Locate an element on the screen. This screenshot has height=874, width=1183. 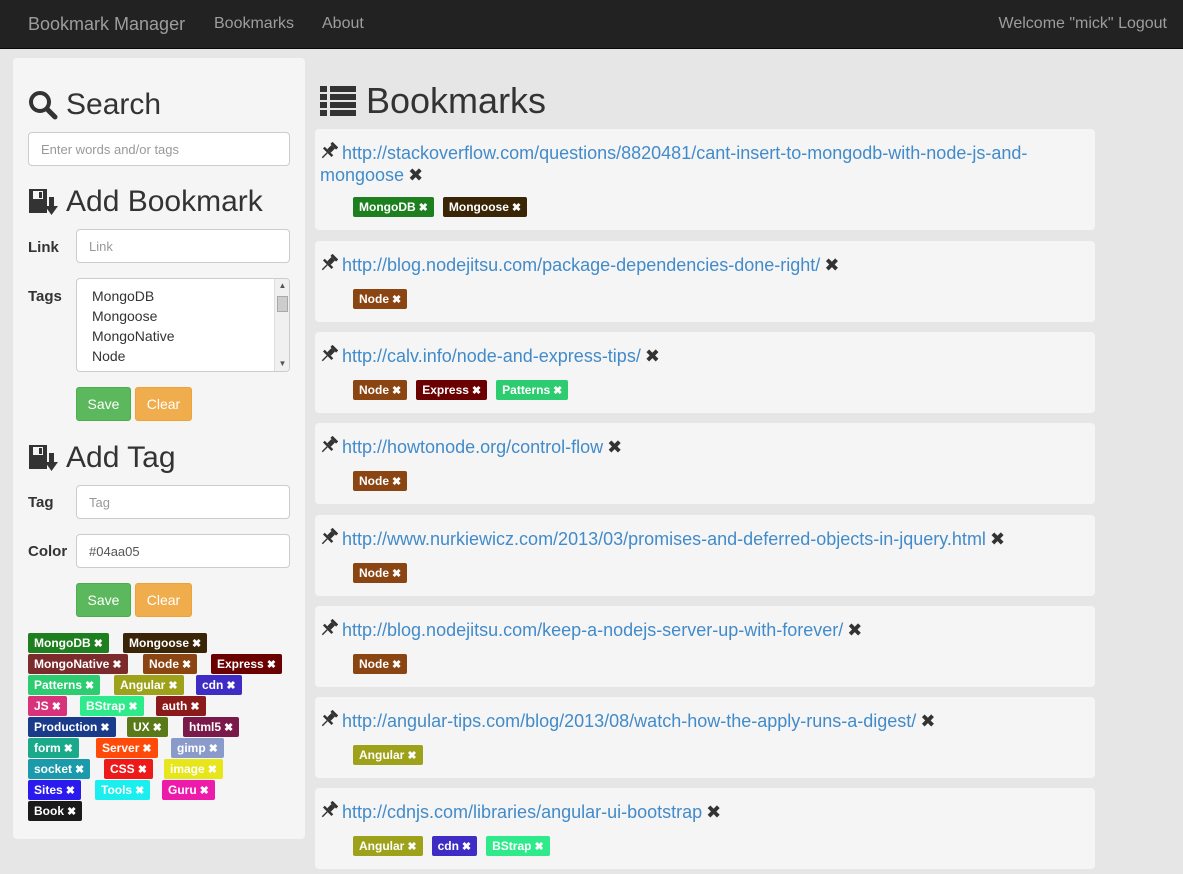
bookmark-save-button: Save is located at coordinates (103, 404).